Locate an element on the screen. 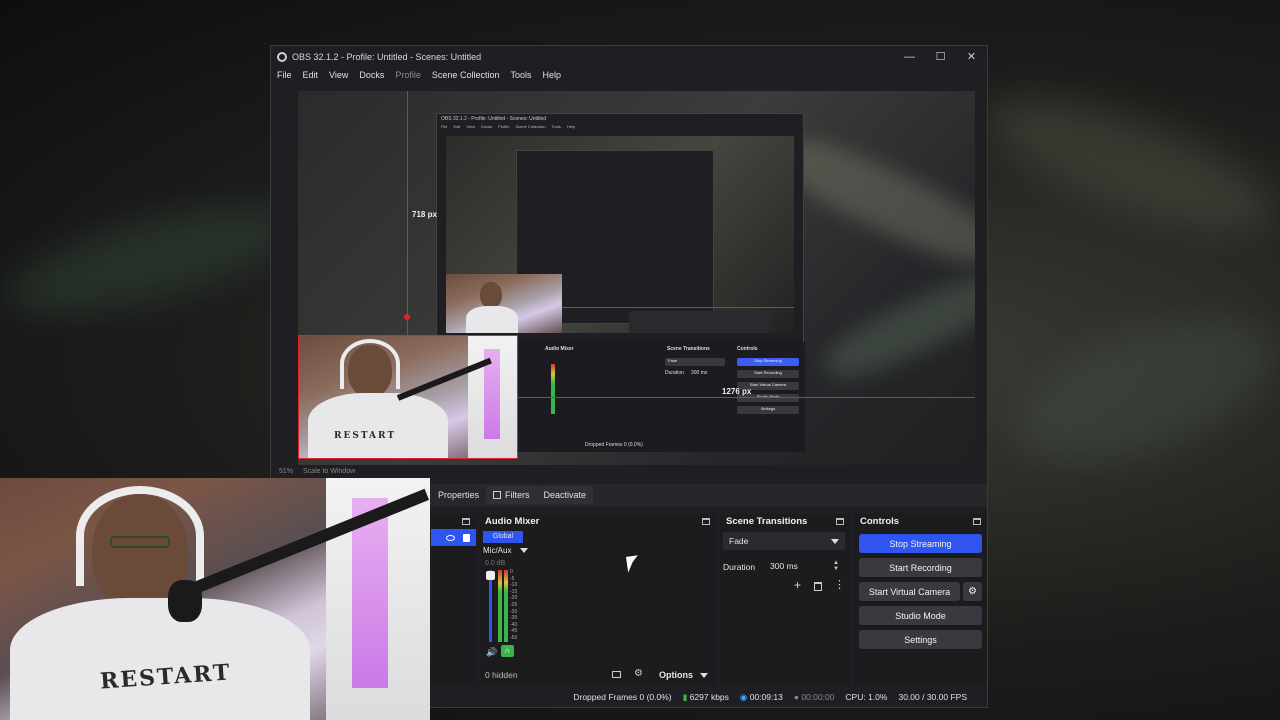  eye-icon is located at coordinates (450, 537).